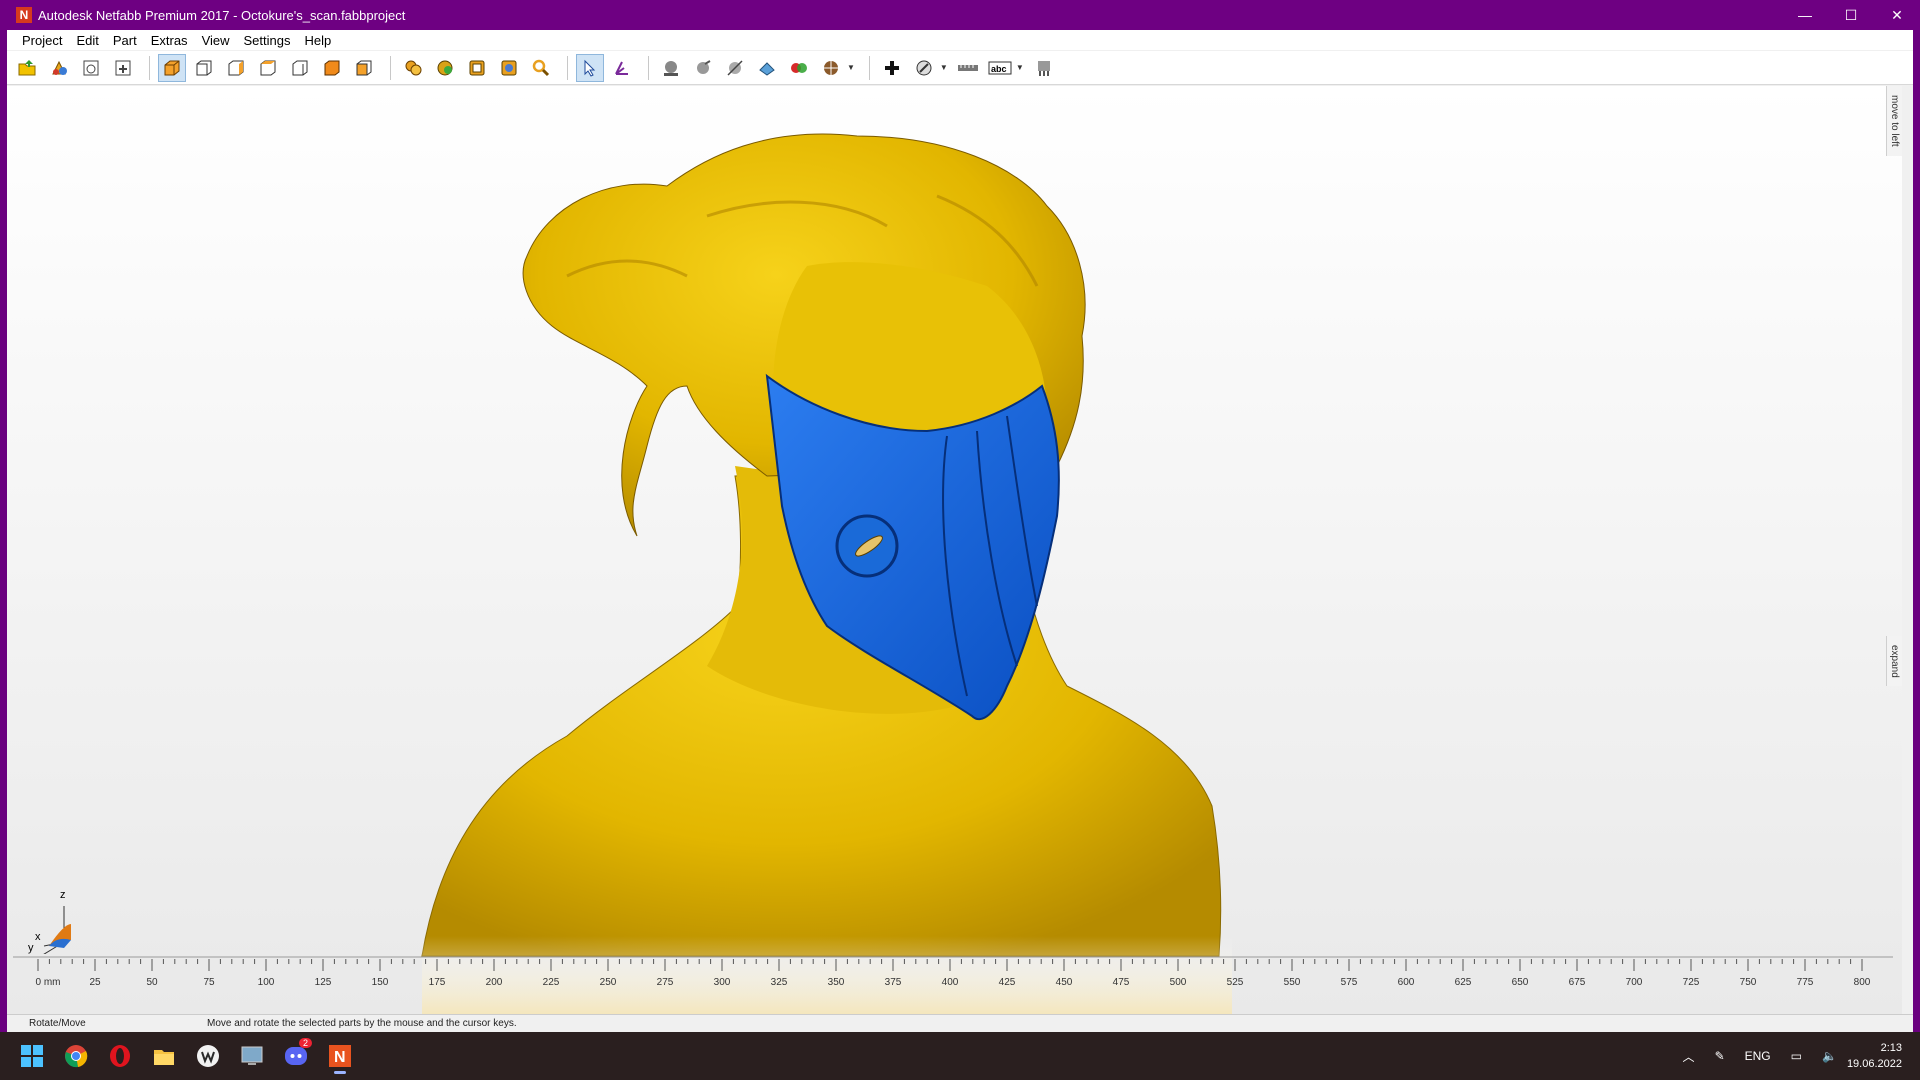  Describe the element at coordinates (305, 1043) in the screenshot. I see `discord-badge: 2` at that location.